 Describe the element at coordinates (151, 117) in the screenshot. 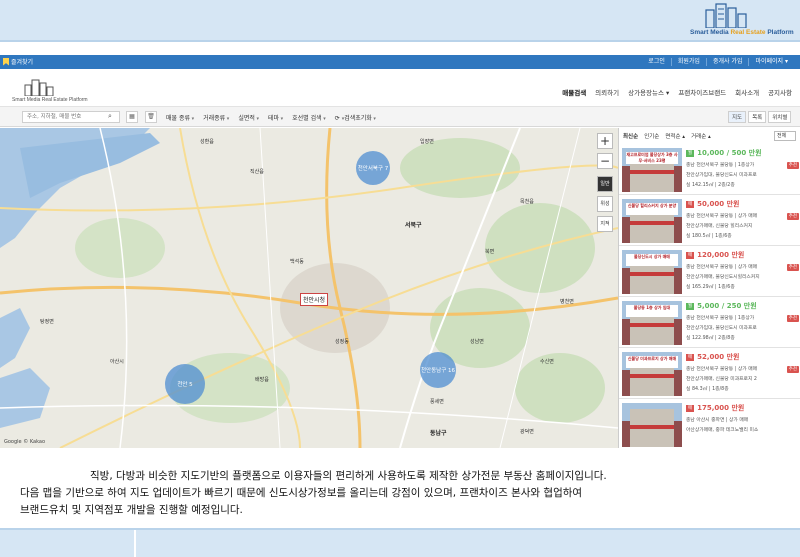

I see `trash-icon: 🗑` at that location.